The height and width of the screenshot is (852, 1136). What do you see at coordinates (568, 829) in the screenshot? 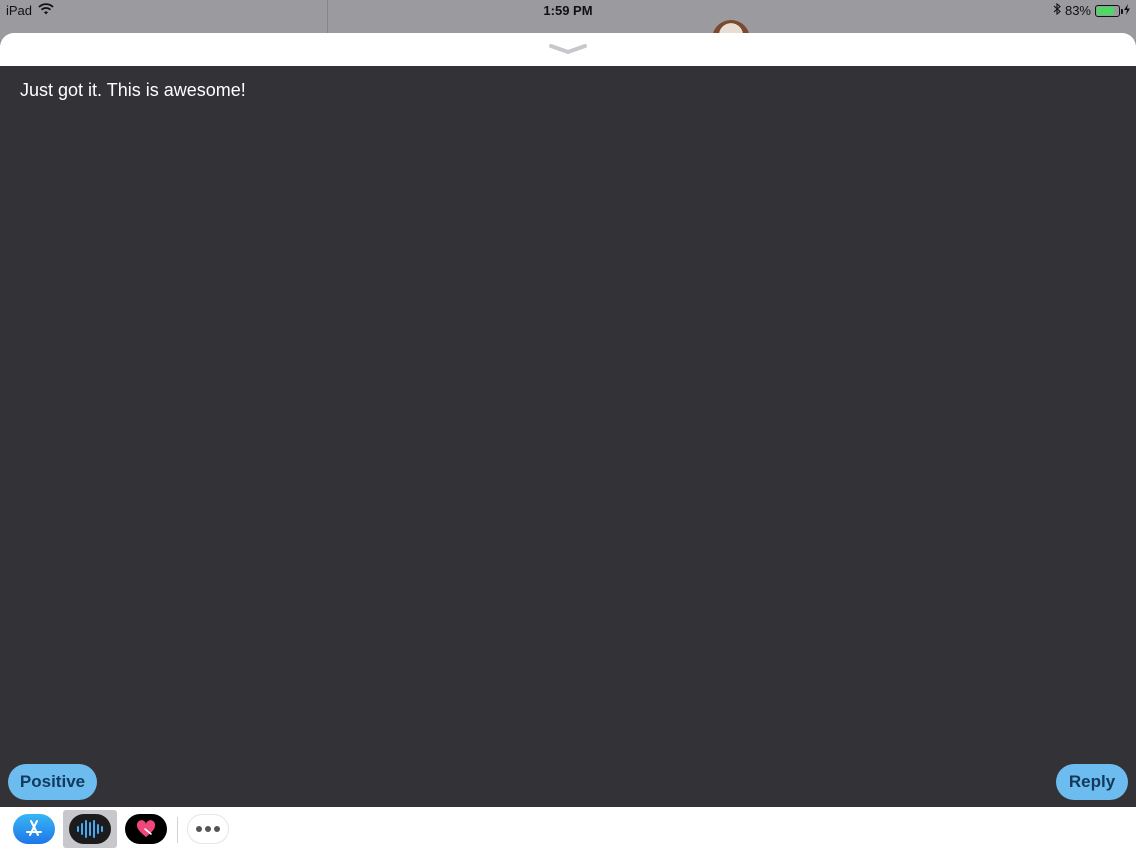
I see `app-drawer` at bounding box center [568, 829].